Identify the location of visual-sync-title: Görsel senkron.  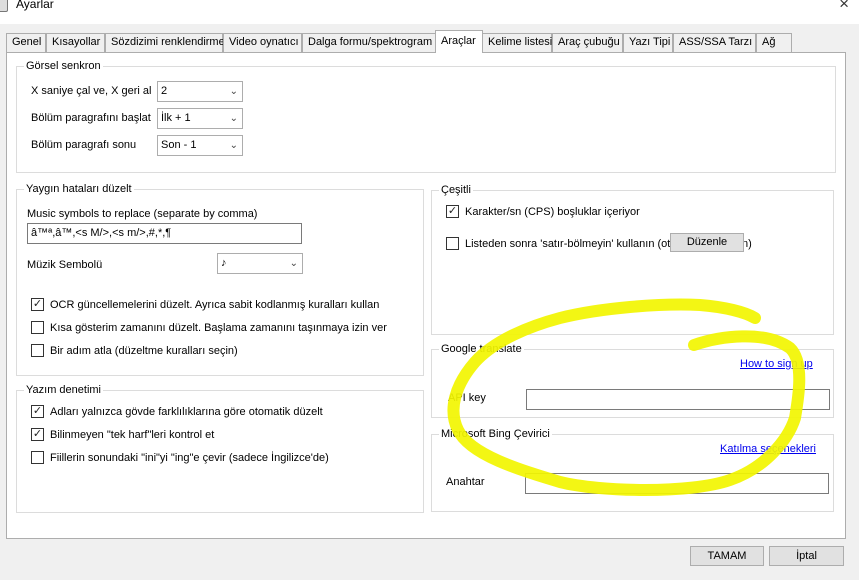
(63, 66).